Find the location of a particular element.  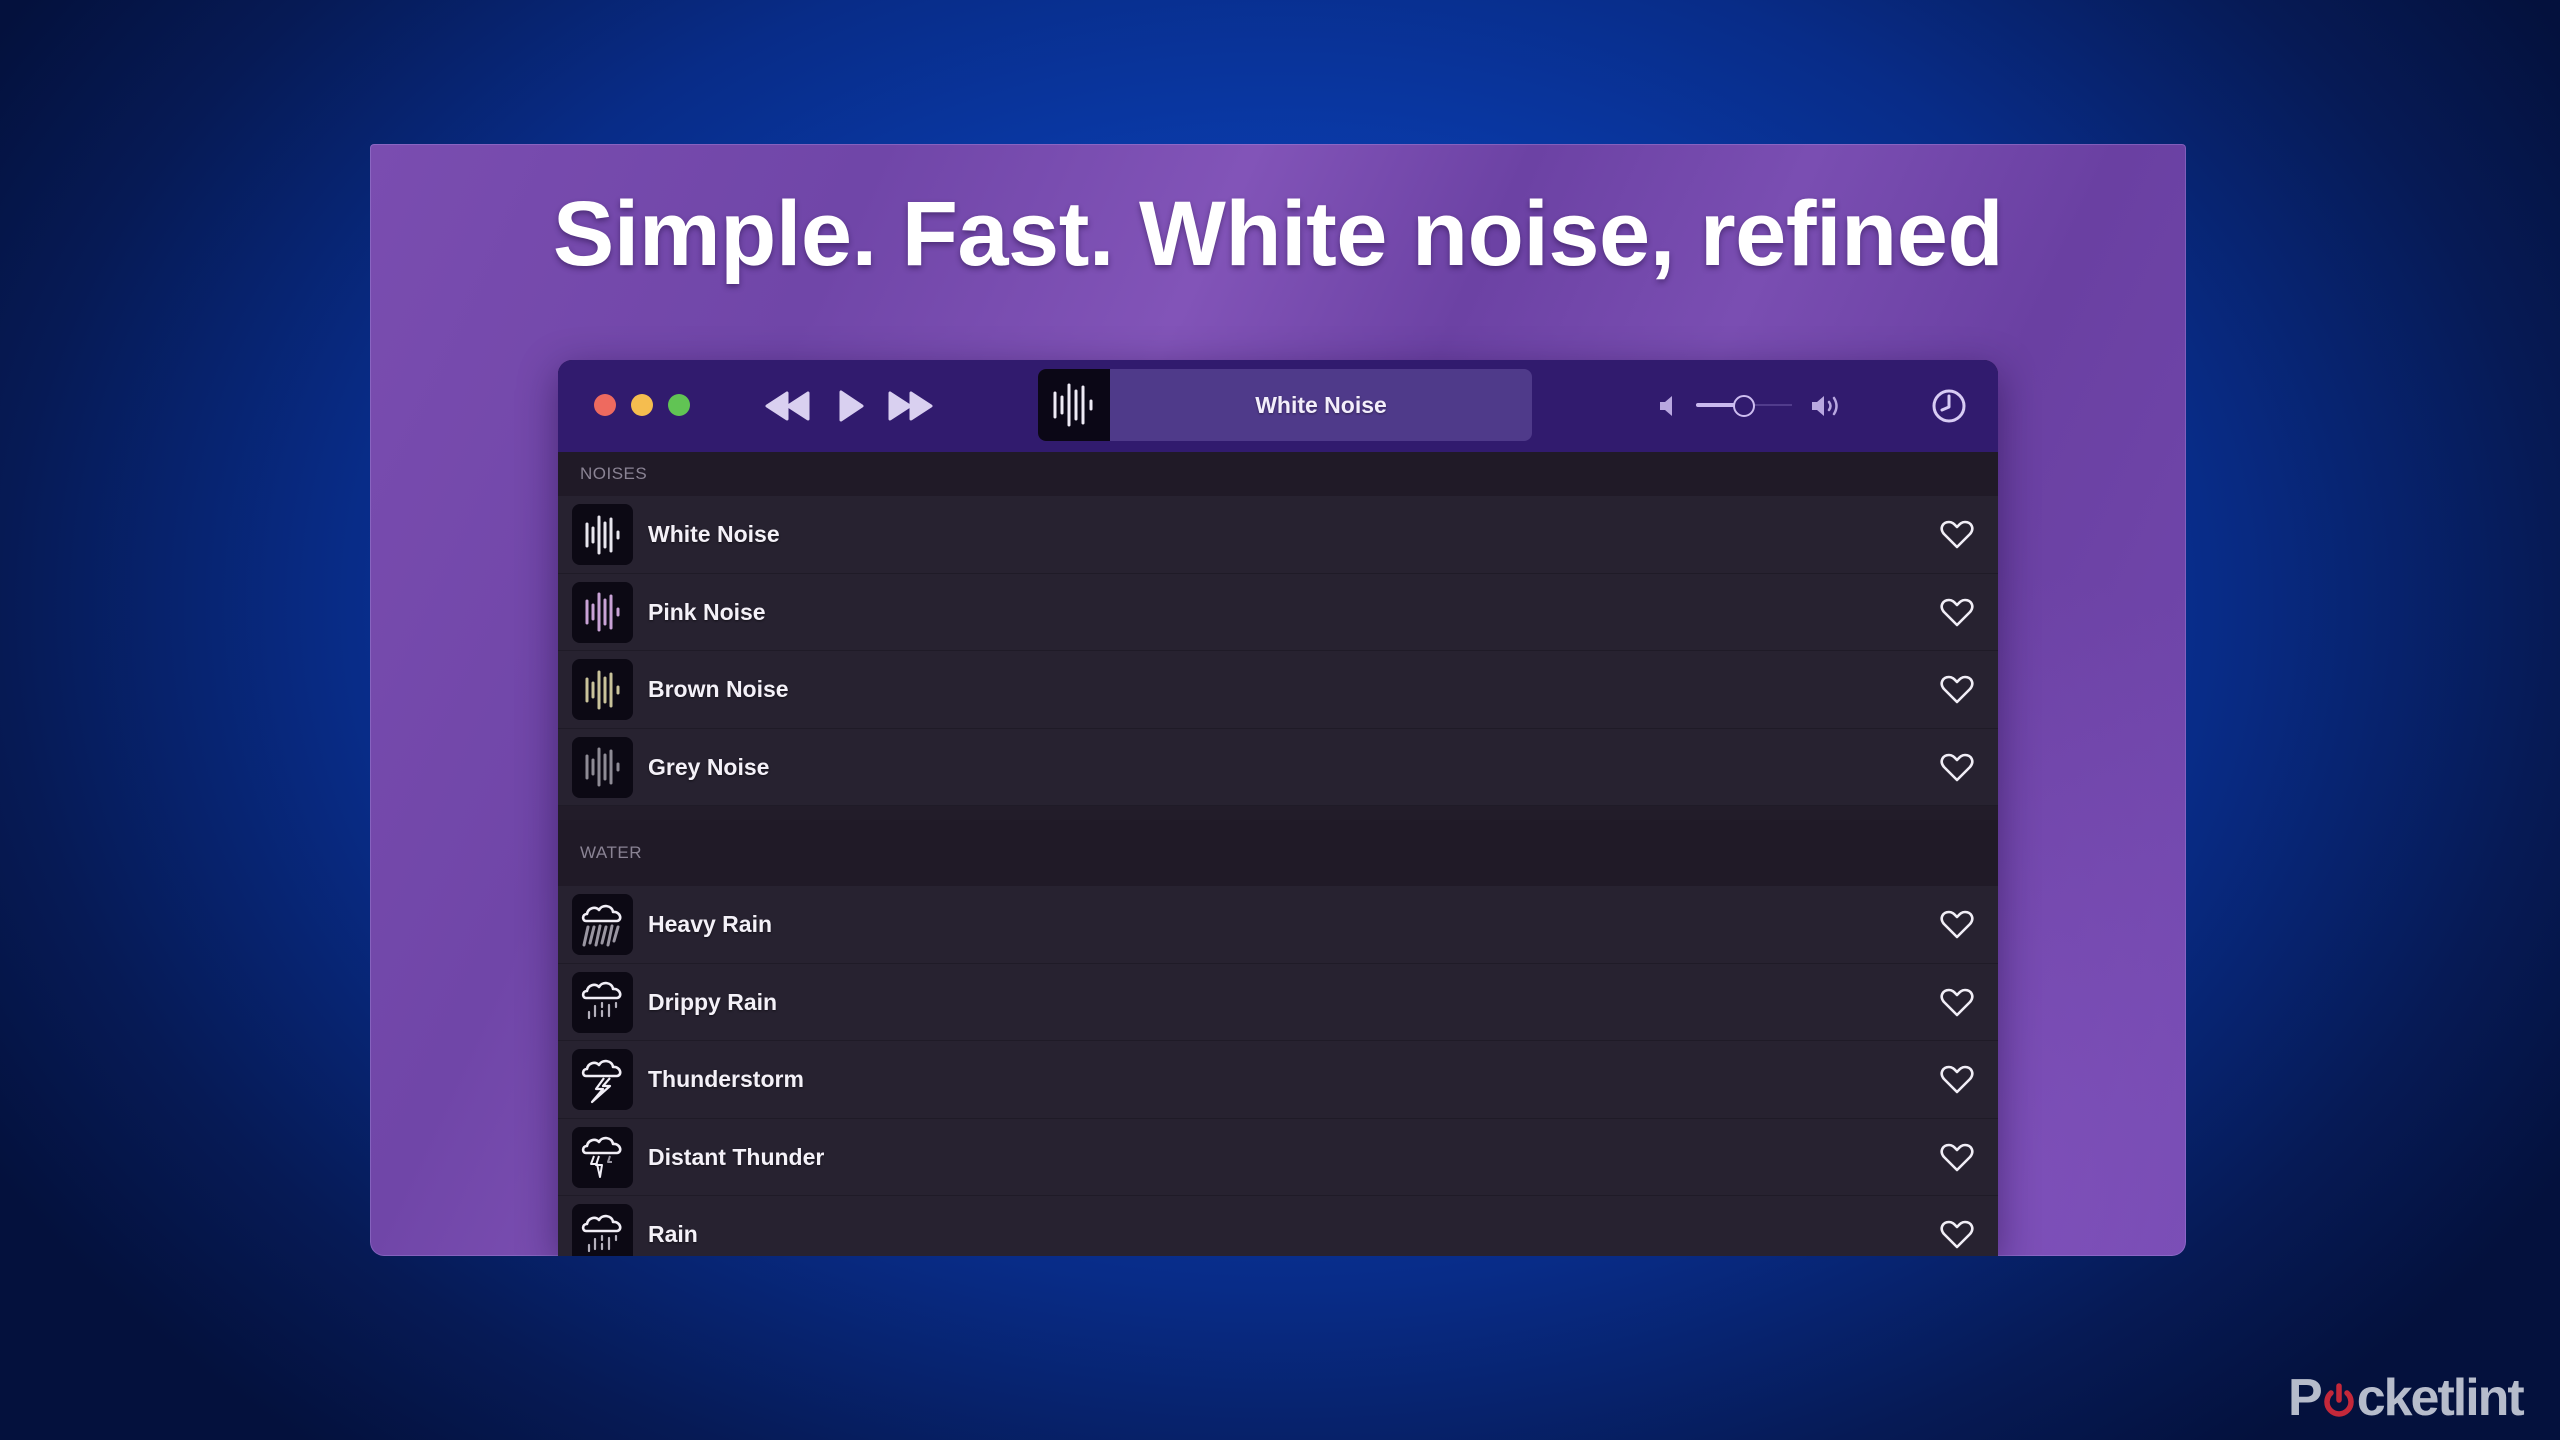

list-item-label: Drippy Rain is located at coordinates (713, 1001).